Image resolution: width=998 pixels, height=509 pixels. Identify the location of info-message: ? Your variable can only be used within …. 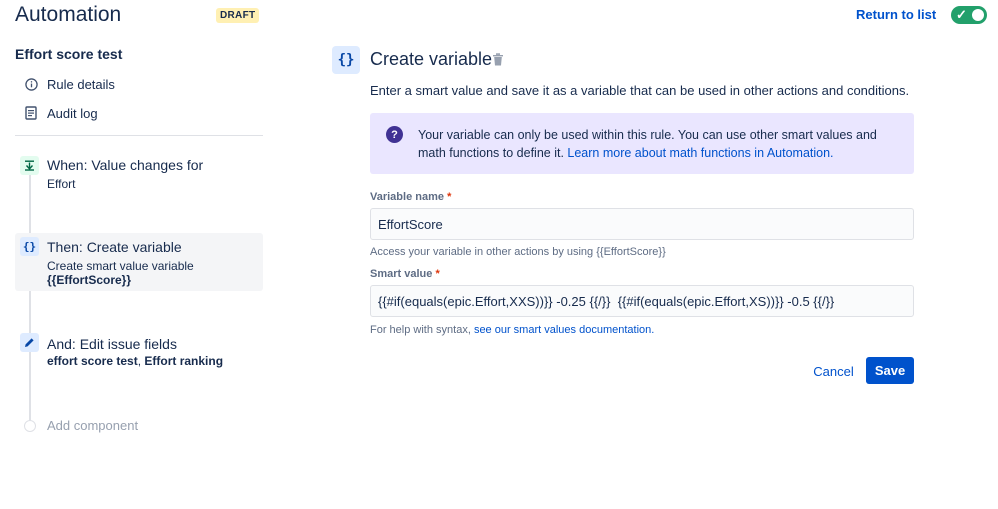
(642, 143).